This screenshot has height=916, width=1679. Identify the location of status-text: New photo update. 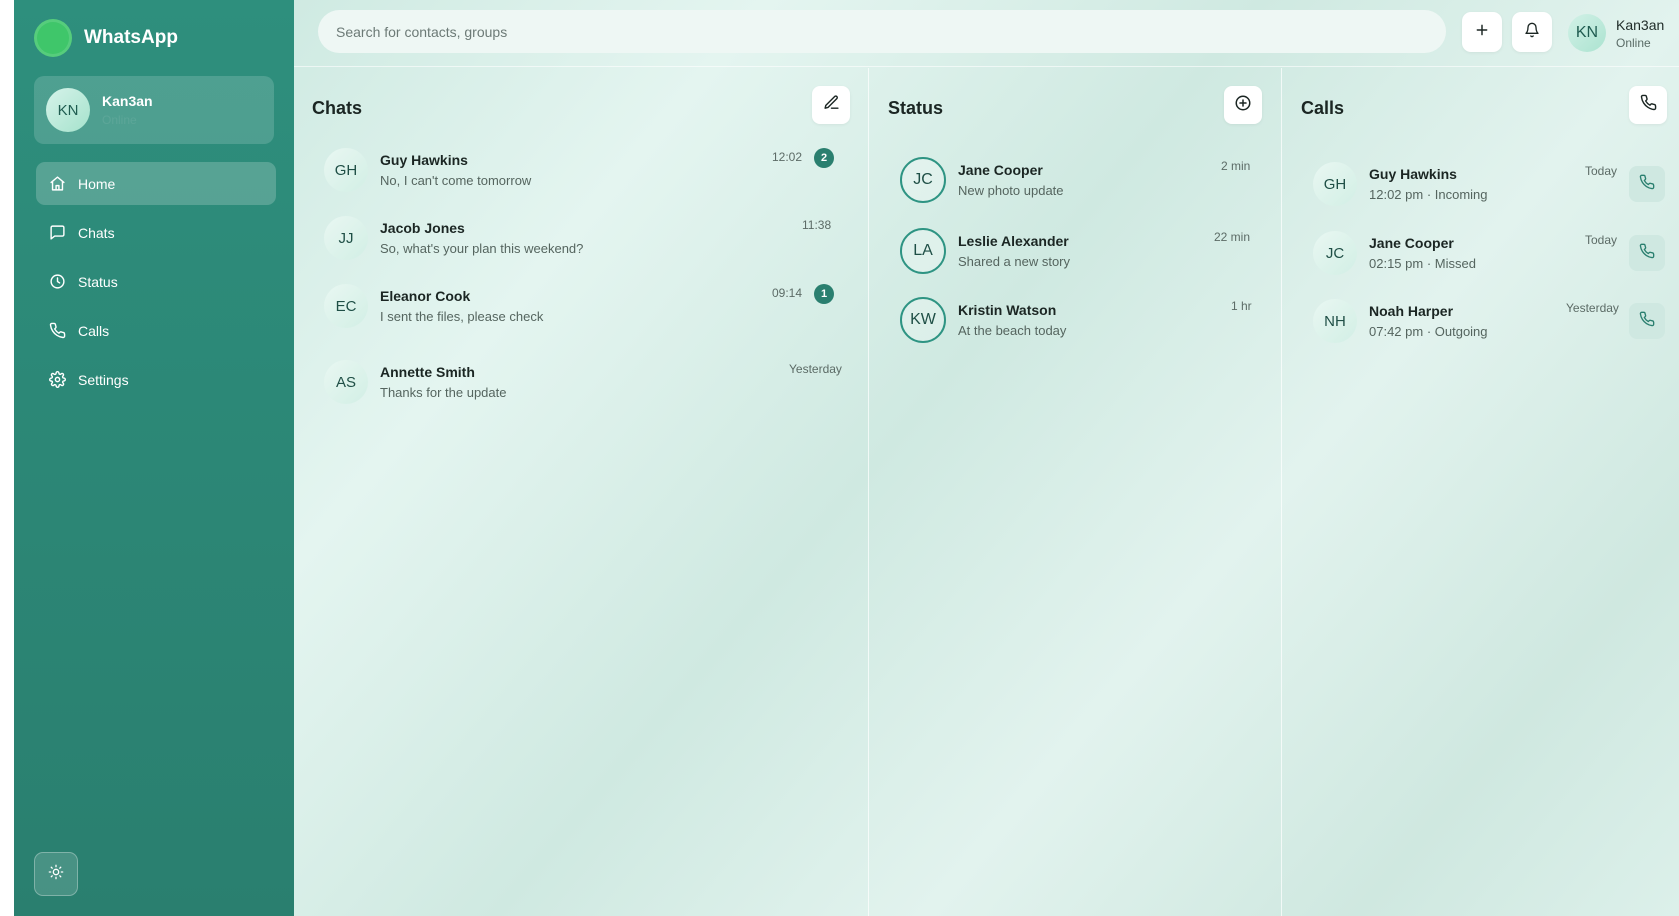
(1011, 190).